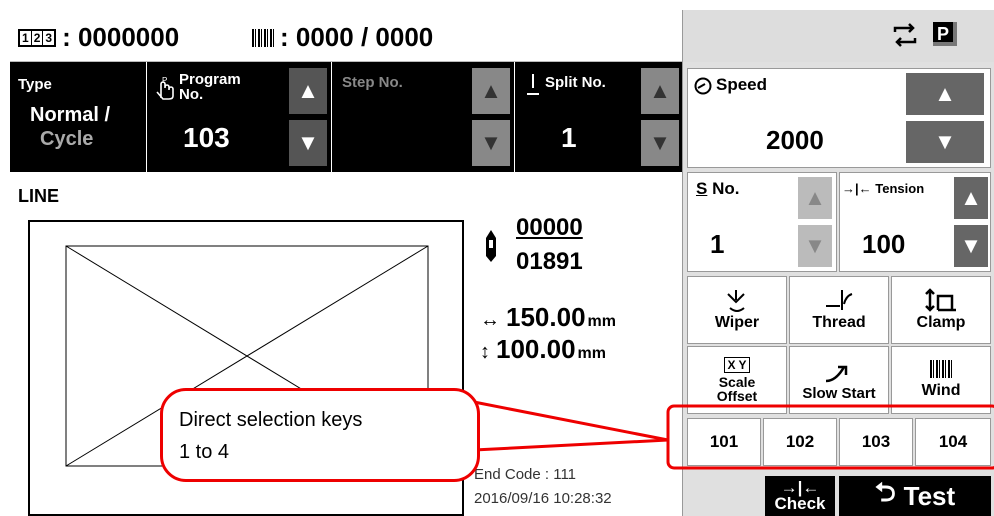 Image resolution: width=994 pixels, height=516 pixels. What do you see at coordinates (204, 452) in the screenshot?
I see `callout-line2: 1 to 4` at bounding box center [204, 452].